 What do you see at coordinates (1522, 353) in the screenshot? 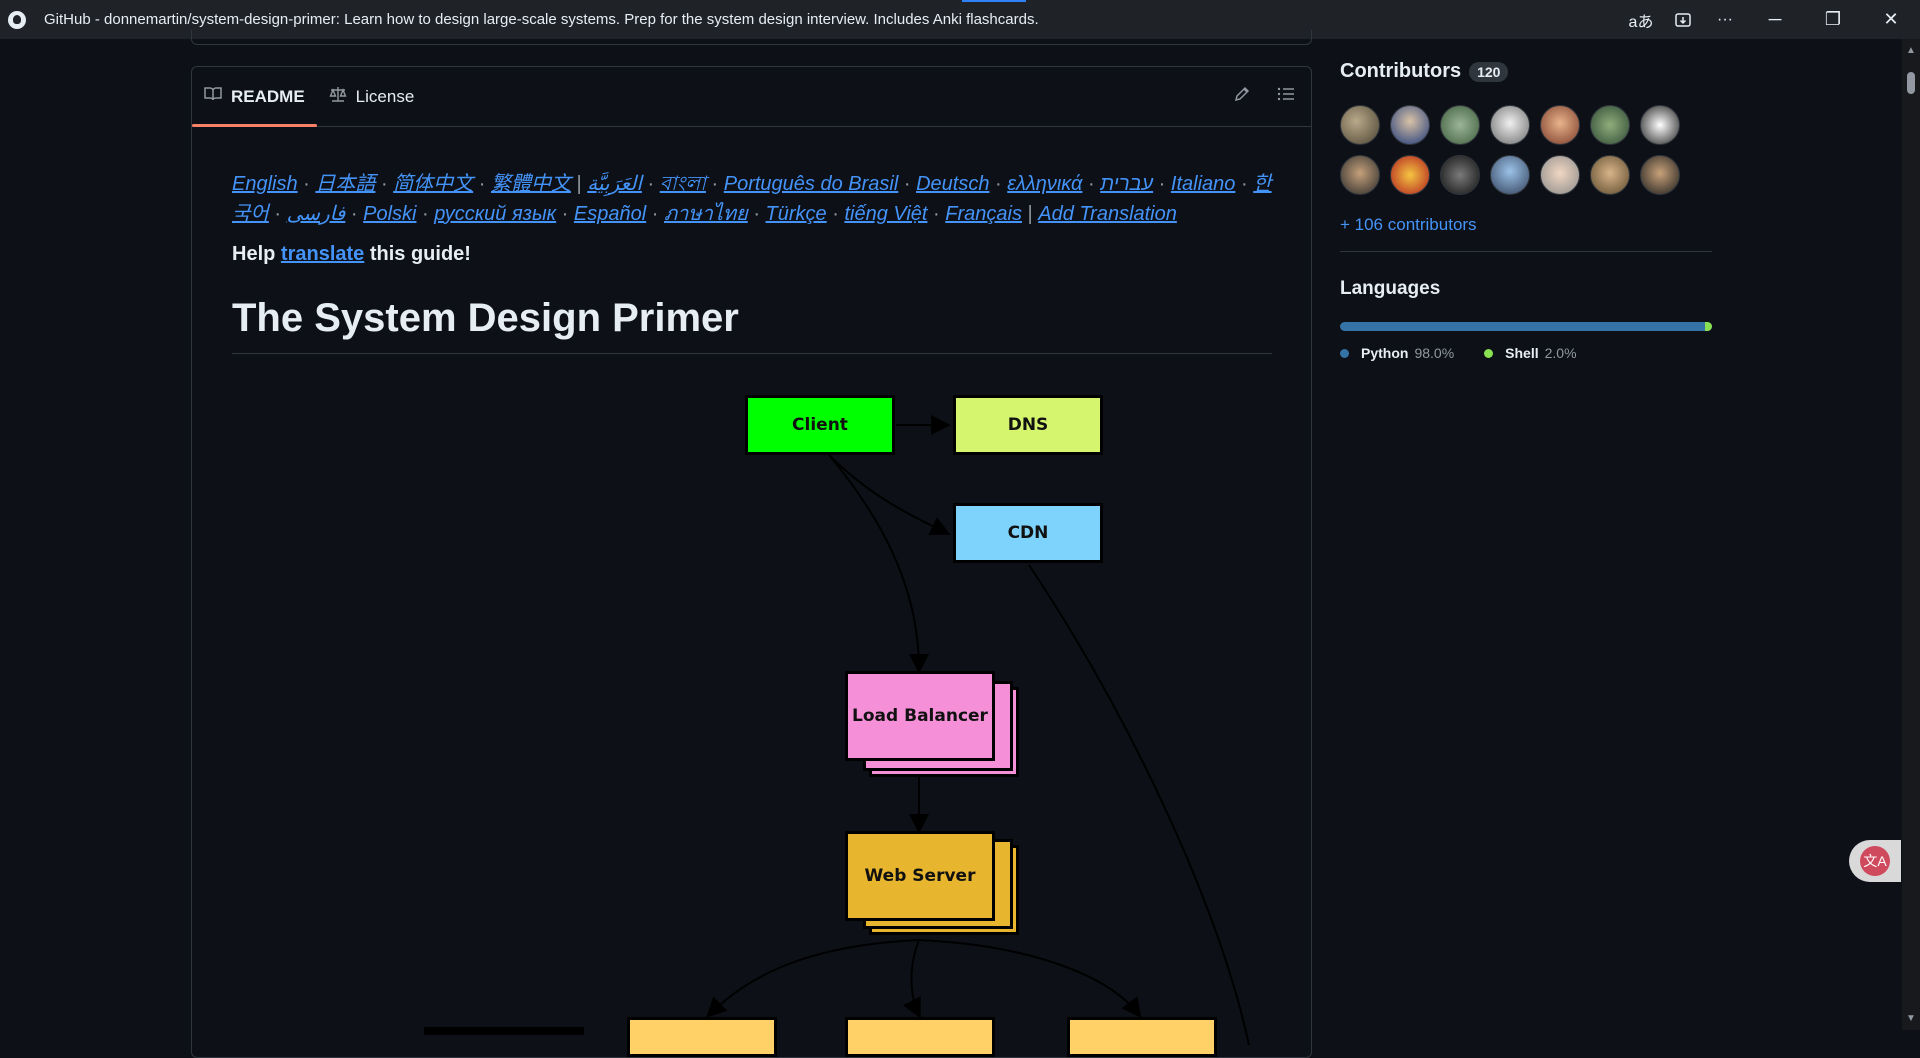
I see `language-name: Shell` at bounding box center [1522, 353].